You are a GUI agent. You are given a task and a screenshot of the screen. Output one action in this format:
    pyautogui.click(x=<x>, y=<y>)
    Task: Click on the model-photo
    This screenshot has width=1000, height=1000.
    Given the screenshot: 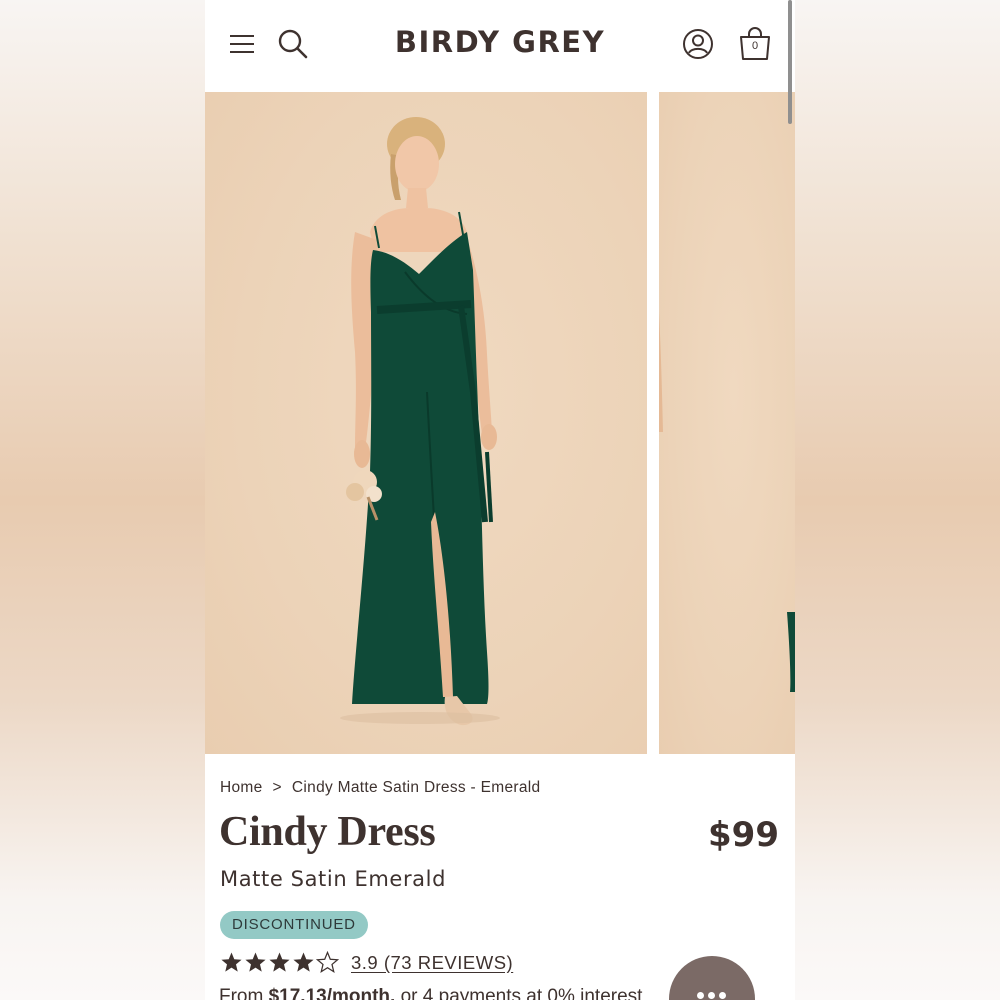 What is the action you would take?
    pyautogui.click(x=420, y=421)
    